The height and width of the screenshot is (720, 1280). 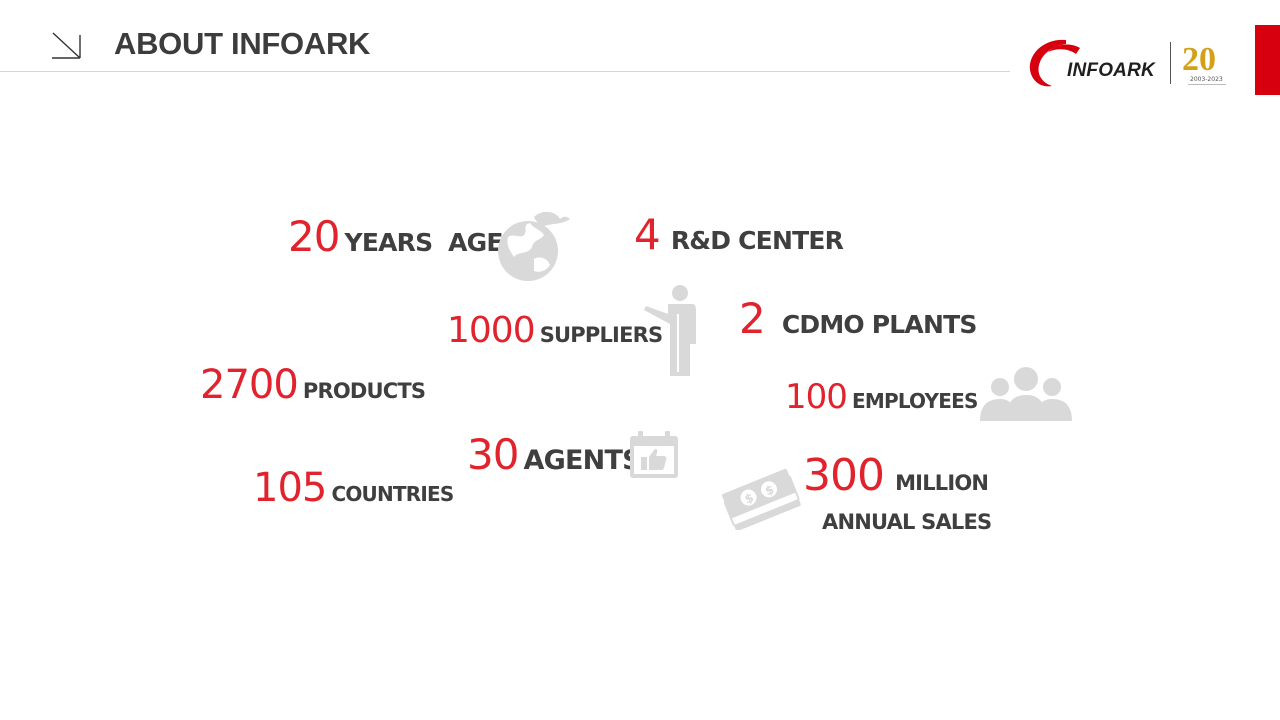 I want to click on anniversary-years: 2003-2023, so click(x=1206, y=79).